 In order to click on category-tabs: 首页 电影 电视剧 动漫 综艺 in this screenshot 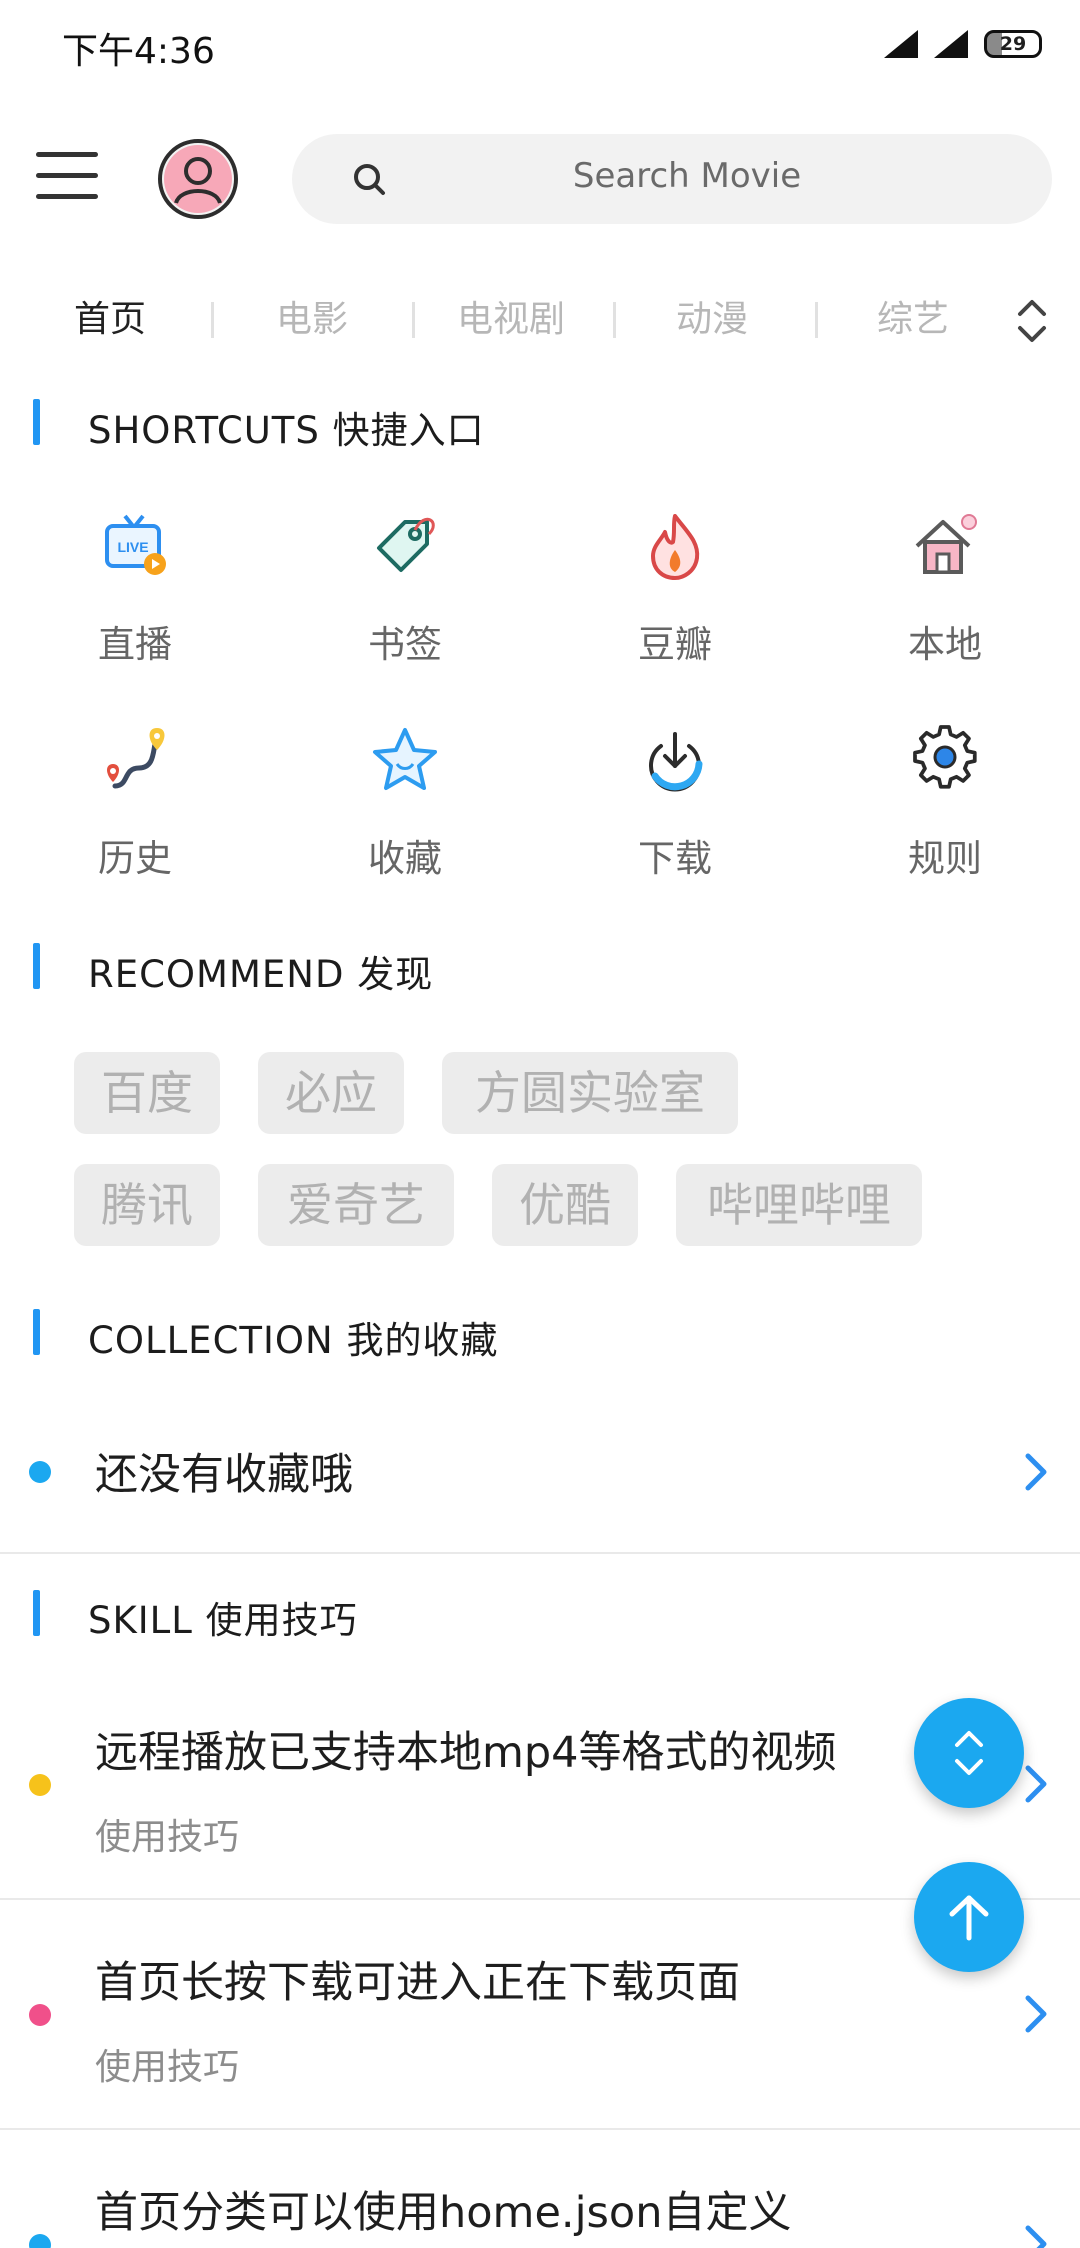, I will do `click(540, 320)`.